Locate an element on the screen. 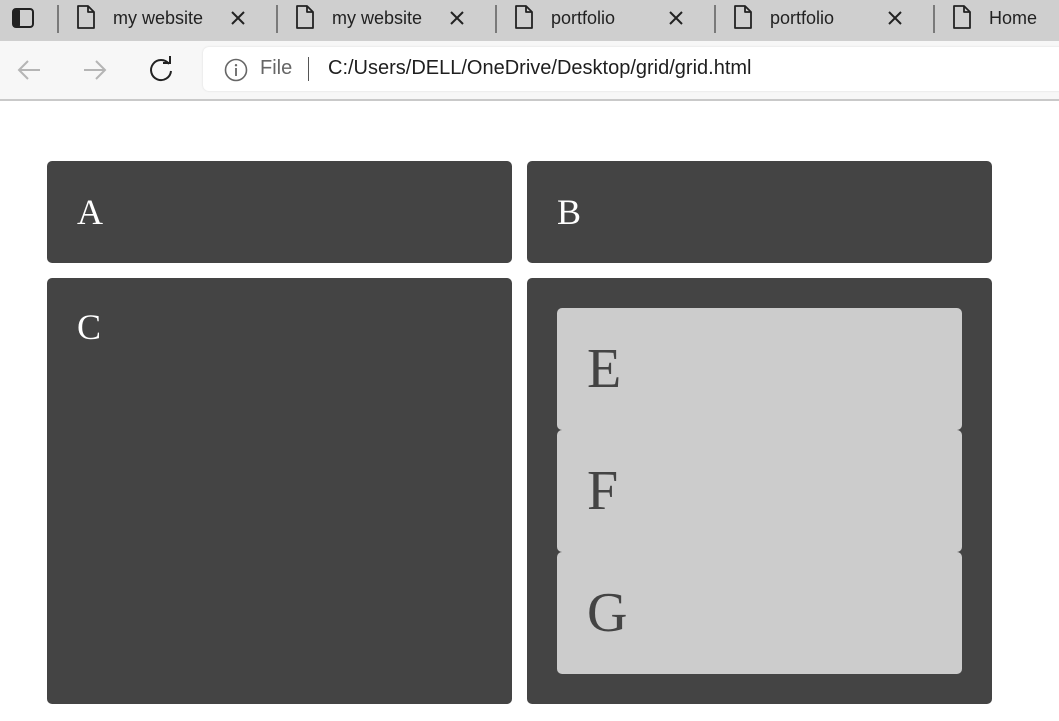 This screenshot has height=721, width=1059. grid-item-label: A is located at coordinates (90, 212).